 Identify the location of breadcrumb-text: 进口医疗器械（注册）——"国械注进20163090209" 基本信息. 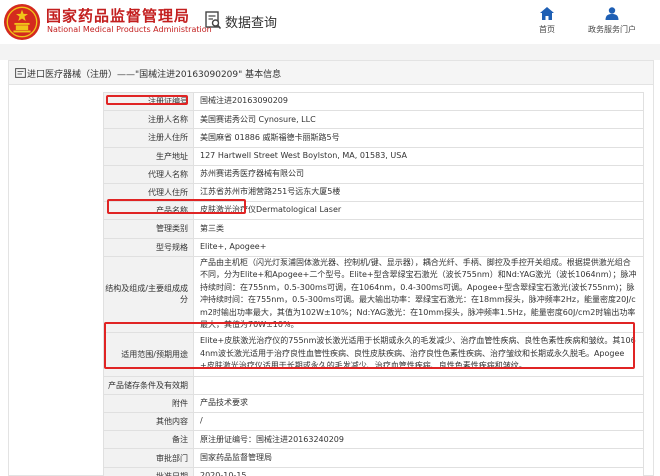
(154, 75).